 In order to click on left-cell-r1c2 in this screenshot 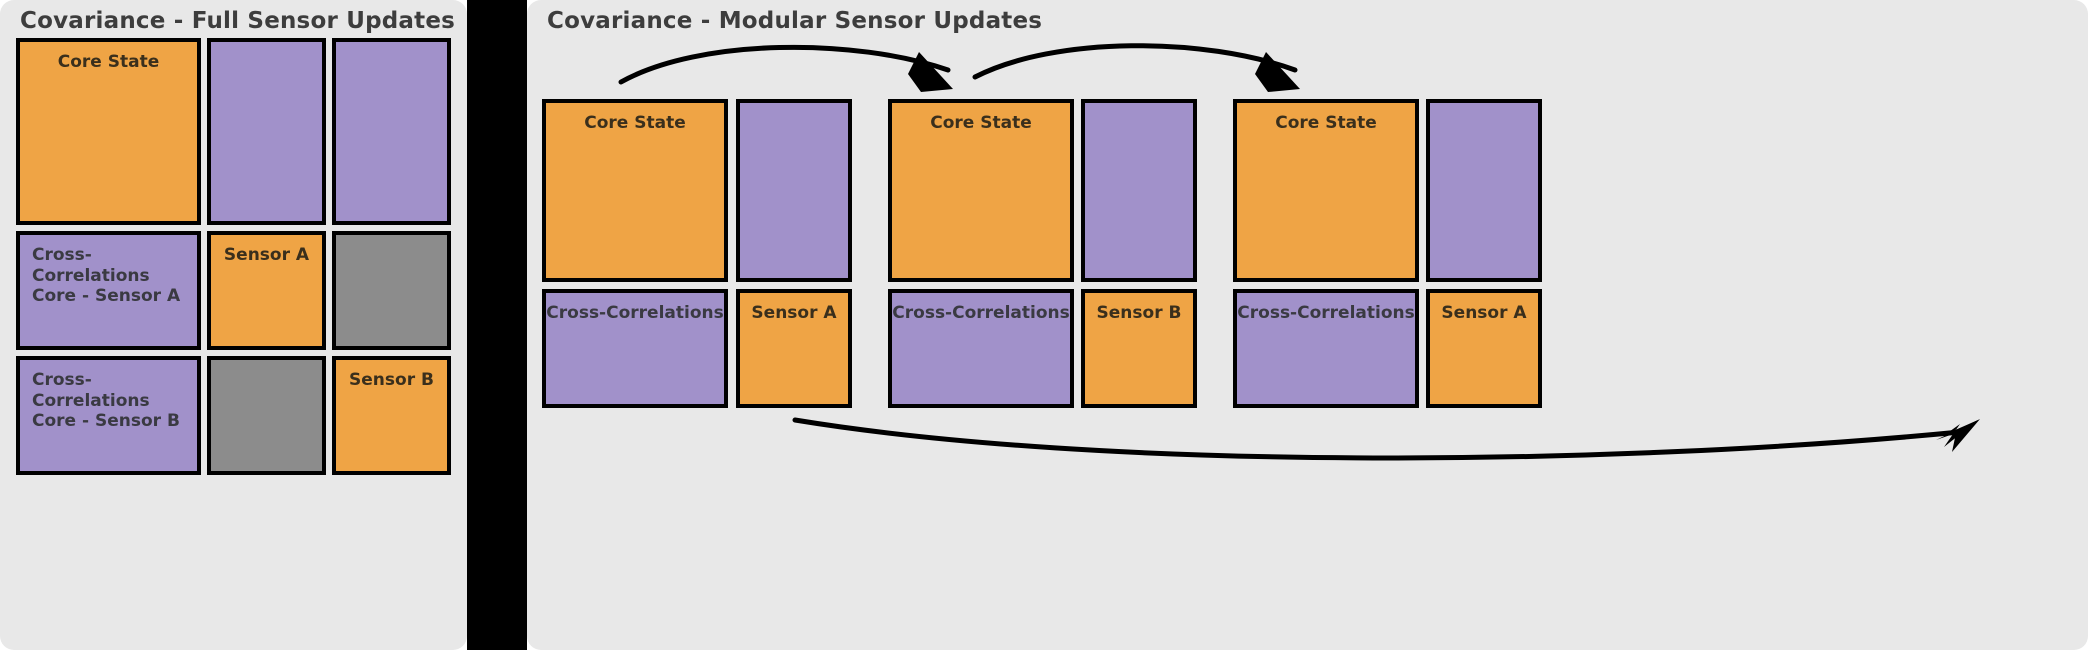, I will do `click(266, 131)`.